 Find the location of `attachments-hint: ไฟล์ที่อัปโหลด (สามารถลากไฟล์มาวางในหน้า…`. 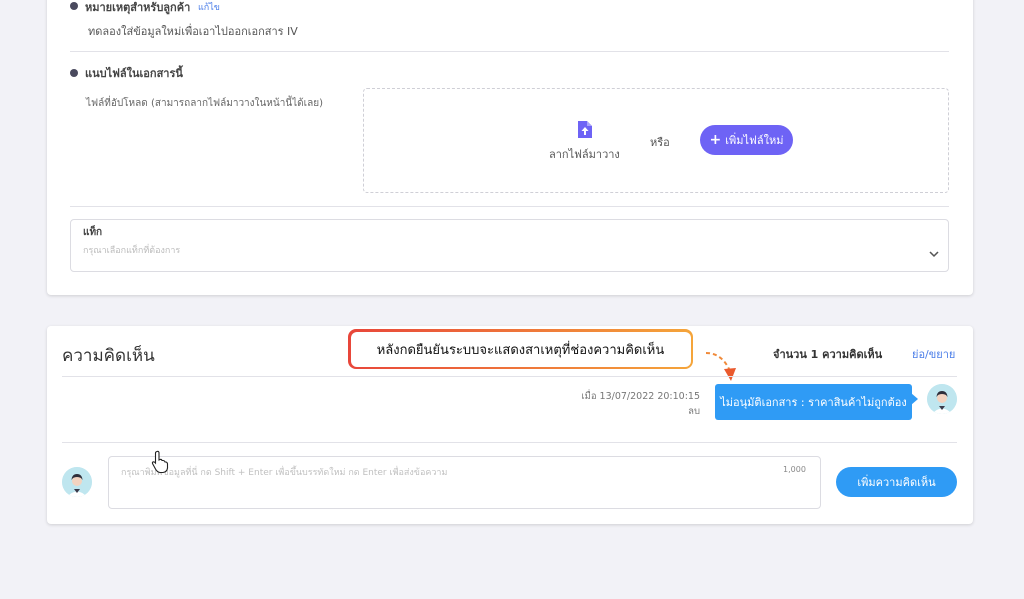

attachments-hint: ไฟล์ที่อัปโหลด (สามารถลากไฟล์มาวางในหน้า… is located at coordinates (204, 103).